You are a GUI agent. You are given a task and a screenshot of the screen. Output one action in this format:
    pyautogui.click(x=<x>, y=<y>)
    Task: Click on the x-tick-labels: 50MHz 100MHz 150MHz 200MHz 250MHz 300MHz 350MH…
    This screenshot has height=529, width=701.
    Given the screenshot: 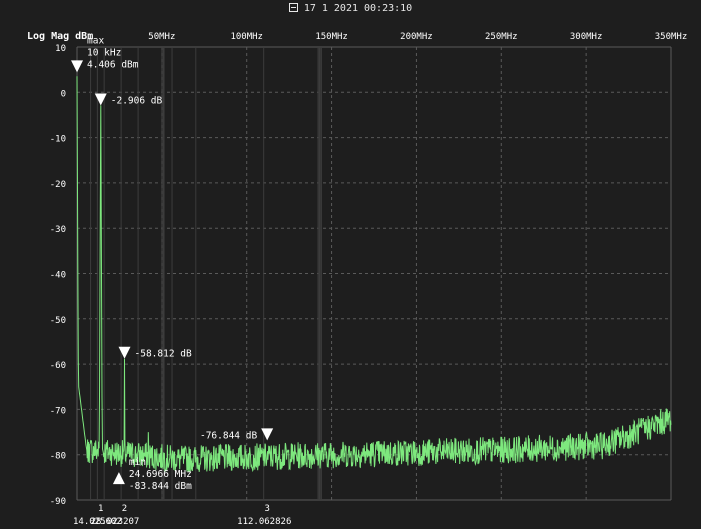 What is the action you would take?
    pyautogui.click(x=417, y=37)
    